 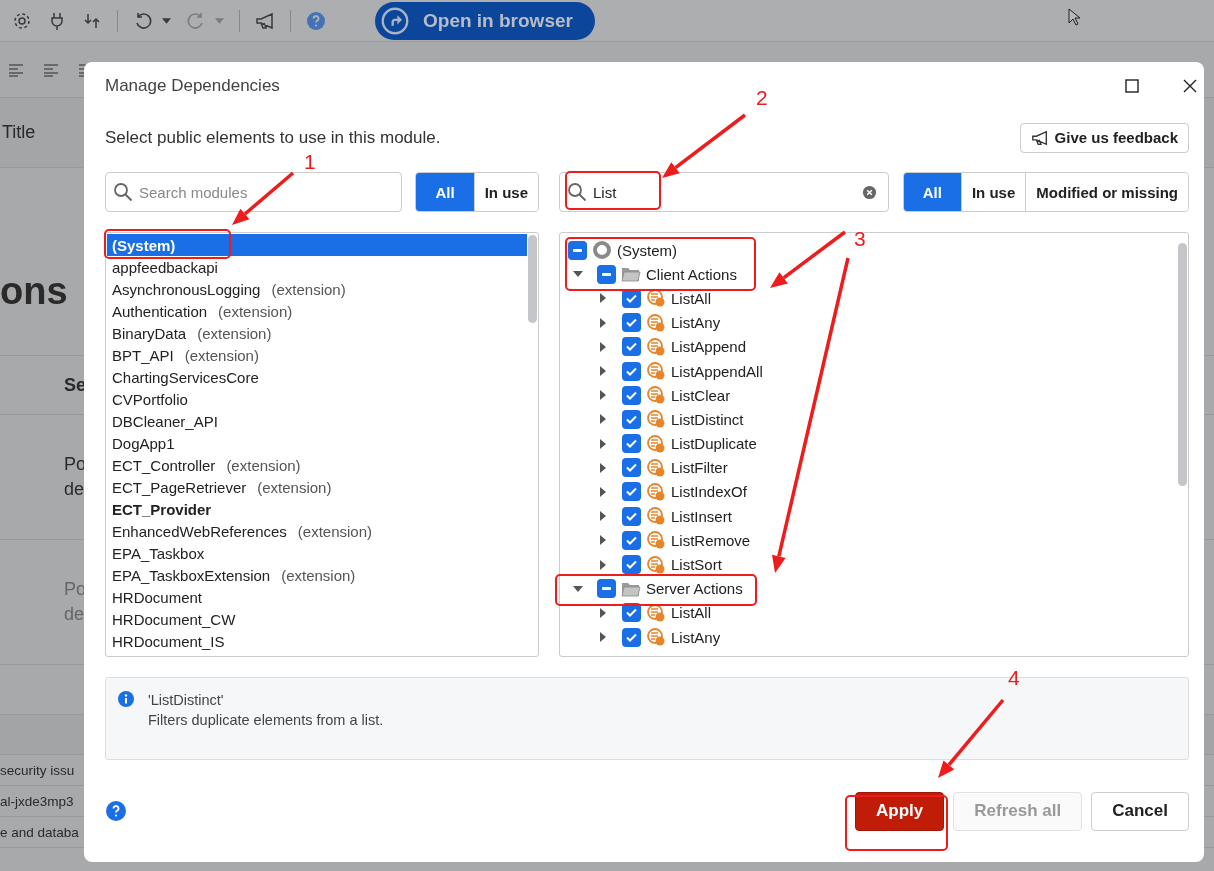 I want to click on module-item: AsynchronousLogging (extension), so click(x=317, y=289).